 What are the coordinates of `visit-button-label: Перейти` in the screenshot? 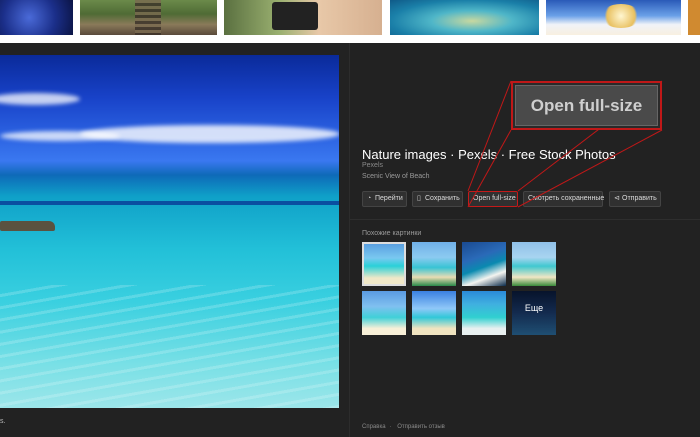 It's located at (389, 198).